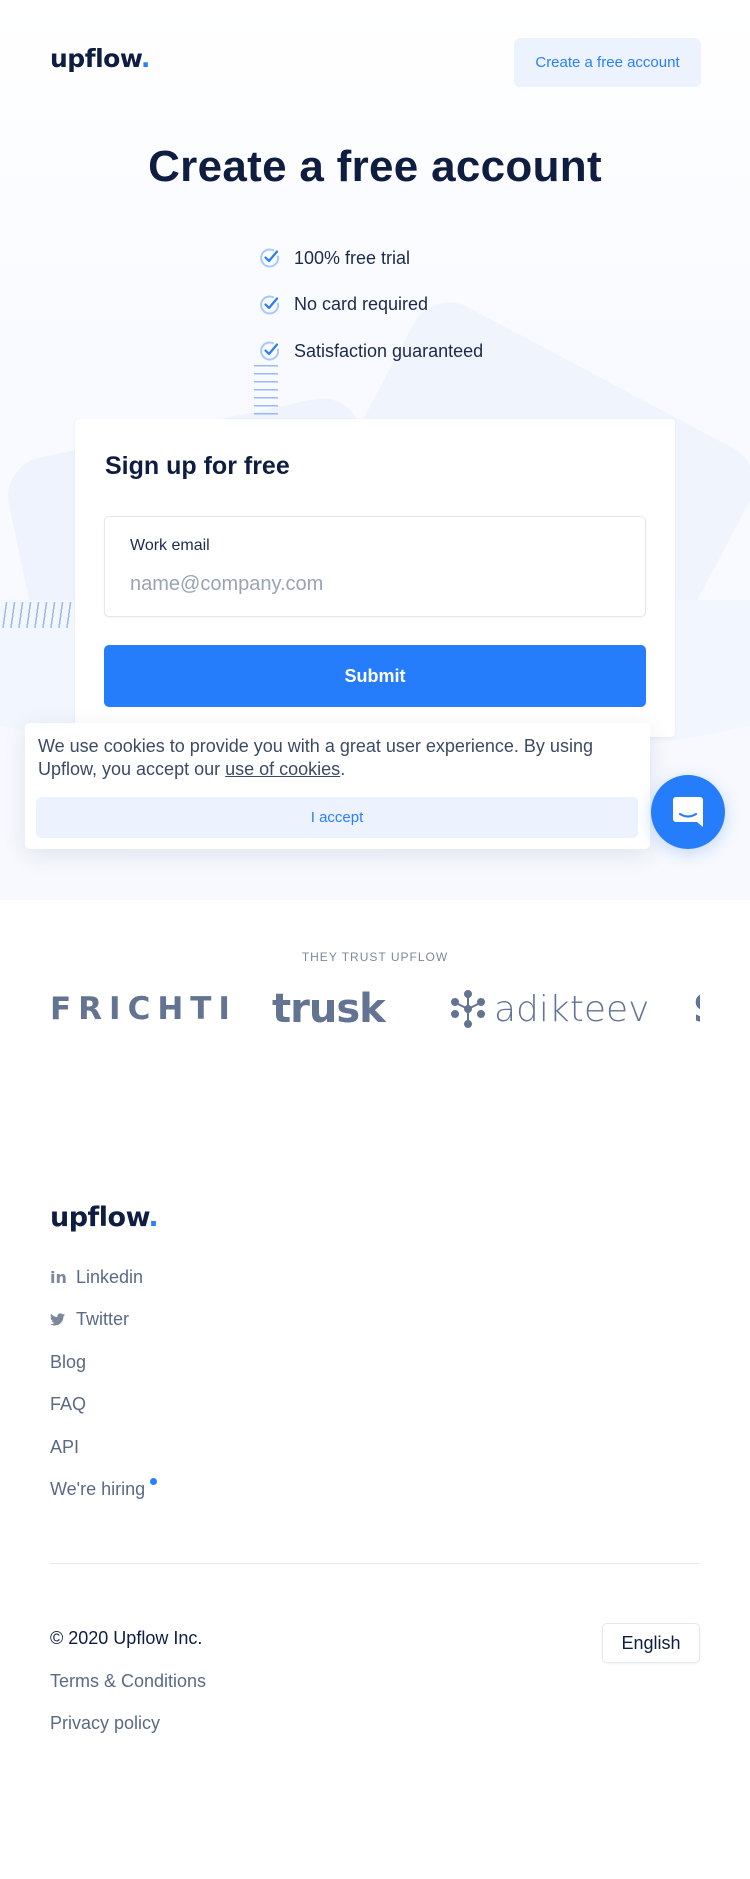 The width and height of the screenshot is (750, 1879). Describe the element at coordinates (197, 466) in the screenshot. I see `signup-card-title: Sign up for free` at that location.